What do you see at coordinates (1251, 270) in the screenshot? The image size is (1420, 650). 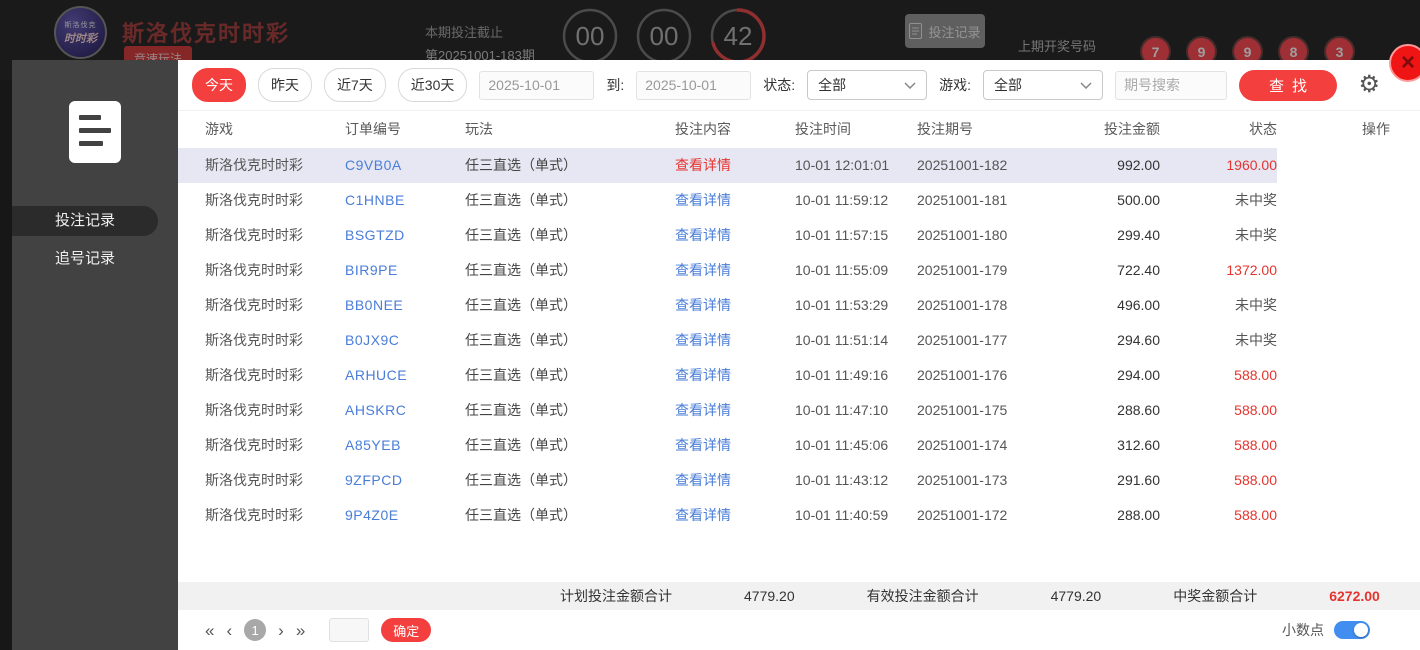 I see `cell-status: 1372.00` at bounding box center [1251, 270].